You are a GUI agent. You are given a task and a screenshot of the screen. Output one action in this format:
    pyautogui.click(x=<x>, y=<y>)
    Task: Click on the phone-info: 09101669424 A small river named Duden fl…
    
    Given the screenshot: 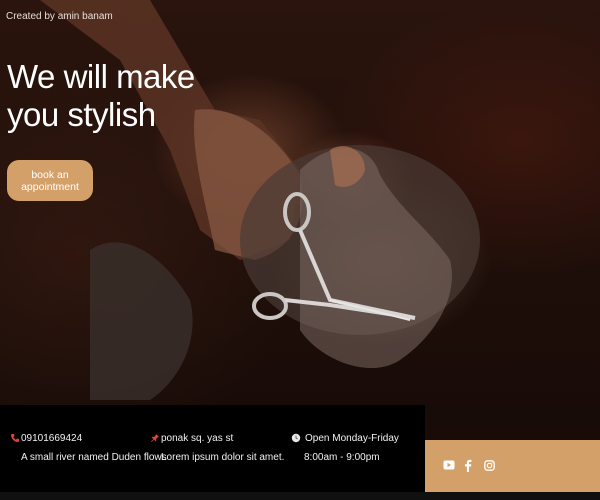 What is the action you would take?
    pyautogui.click(x=88, y=447)
    